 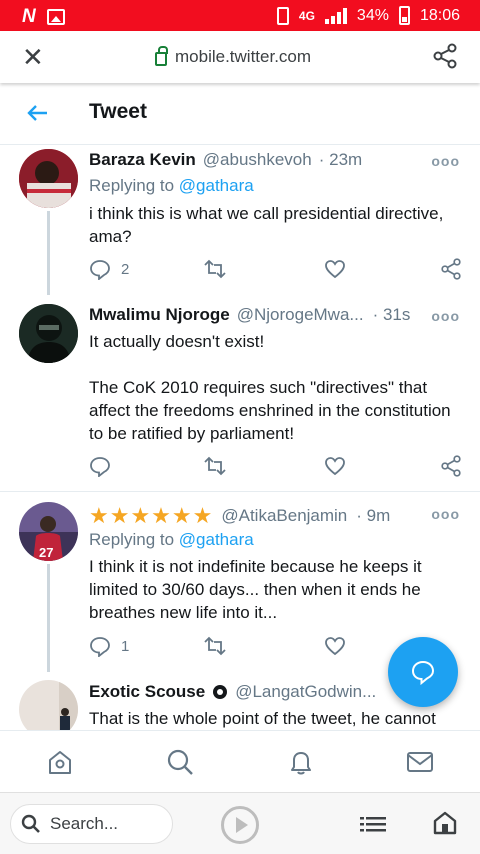 I want to click on tweet-header: Mwalimu Njoroge @NjorogeMwa... · 31s, so click(x=249, y=315).